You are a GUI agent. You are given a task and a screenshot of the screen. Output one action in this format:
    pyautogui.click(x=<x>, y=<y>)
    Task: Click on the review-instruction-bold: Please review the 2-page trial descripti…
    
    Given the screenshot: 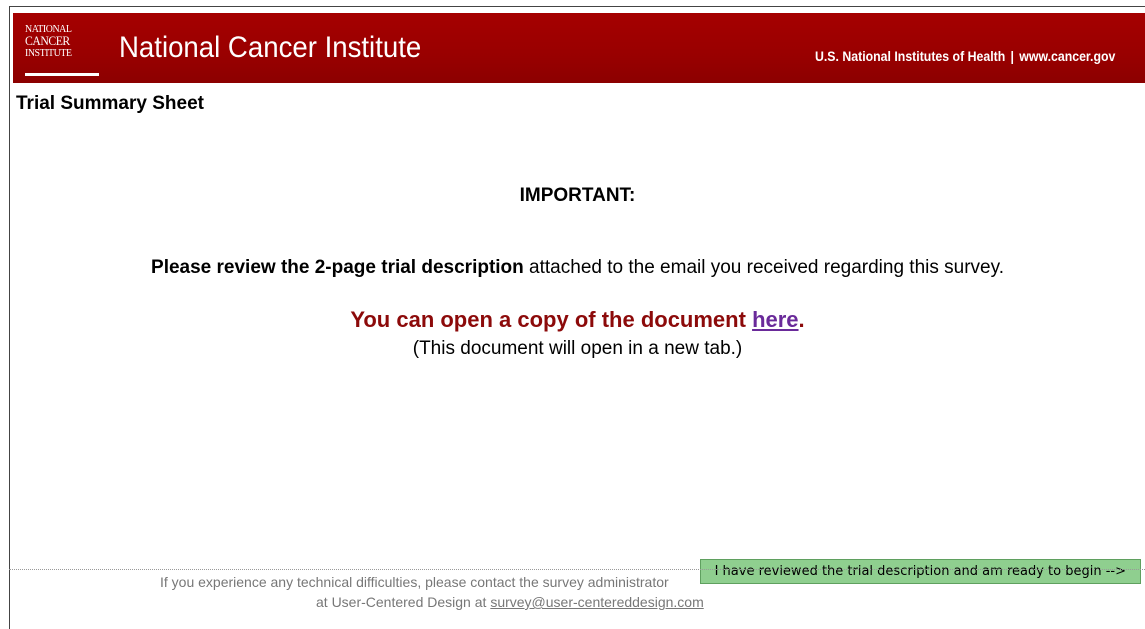 What is the action you would take?
    pyautogui.click(x=337, y=267)
    